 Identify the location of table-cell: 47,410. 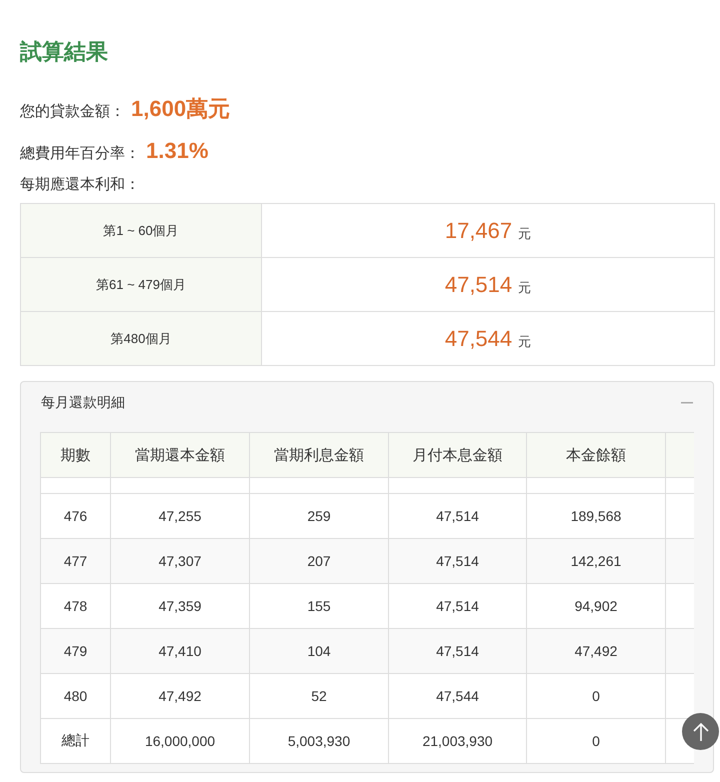
(180, 651).